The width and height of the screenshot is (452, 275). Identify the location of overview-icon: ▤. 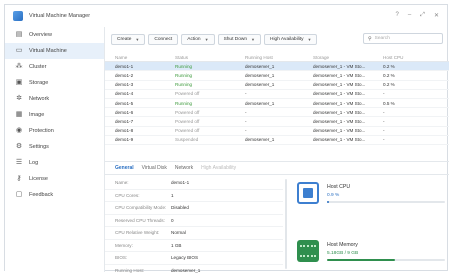
(19, 34).